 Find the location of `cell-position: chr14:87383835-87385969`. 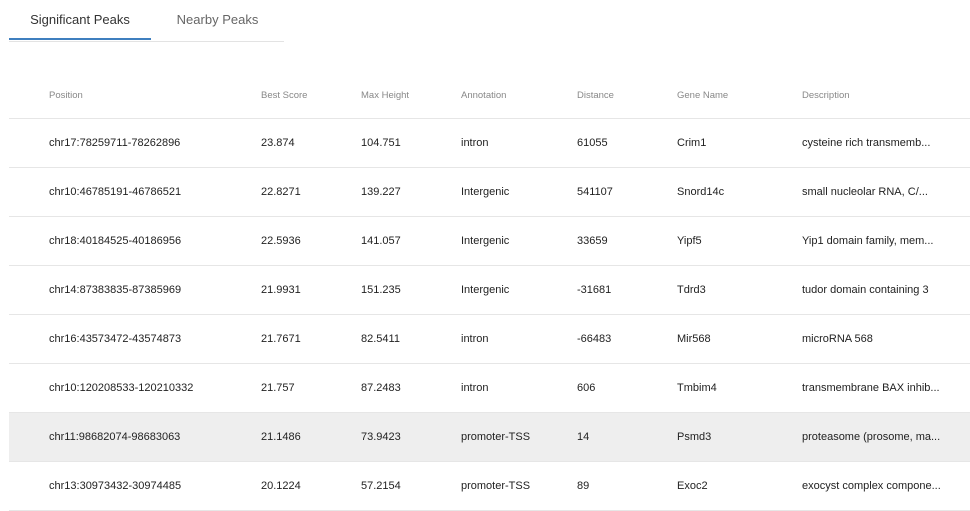

cell-position: chr14:87383835-87385969 is located at coordinates (115, 290).